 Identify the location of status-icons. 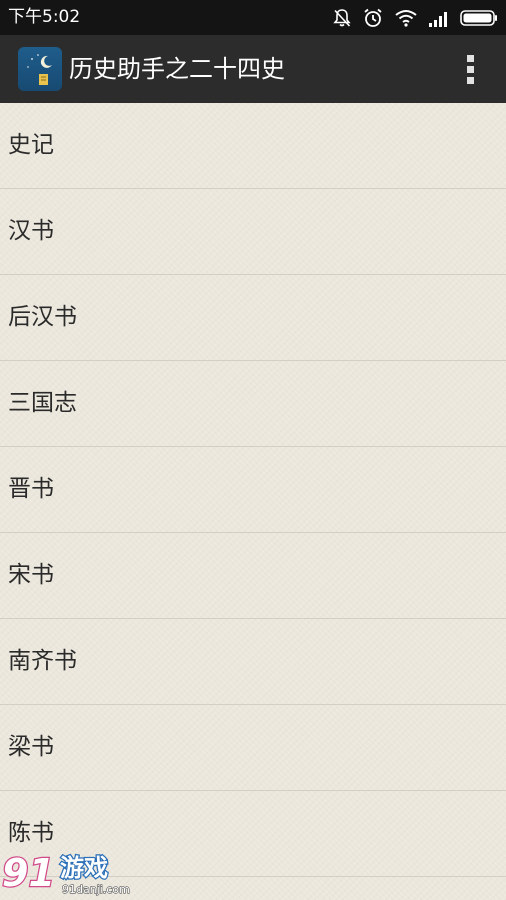
(415, 18).